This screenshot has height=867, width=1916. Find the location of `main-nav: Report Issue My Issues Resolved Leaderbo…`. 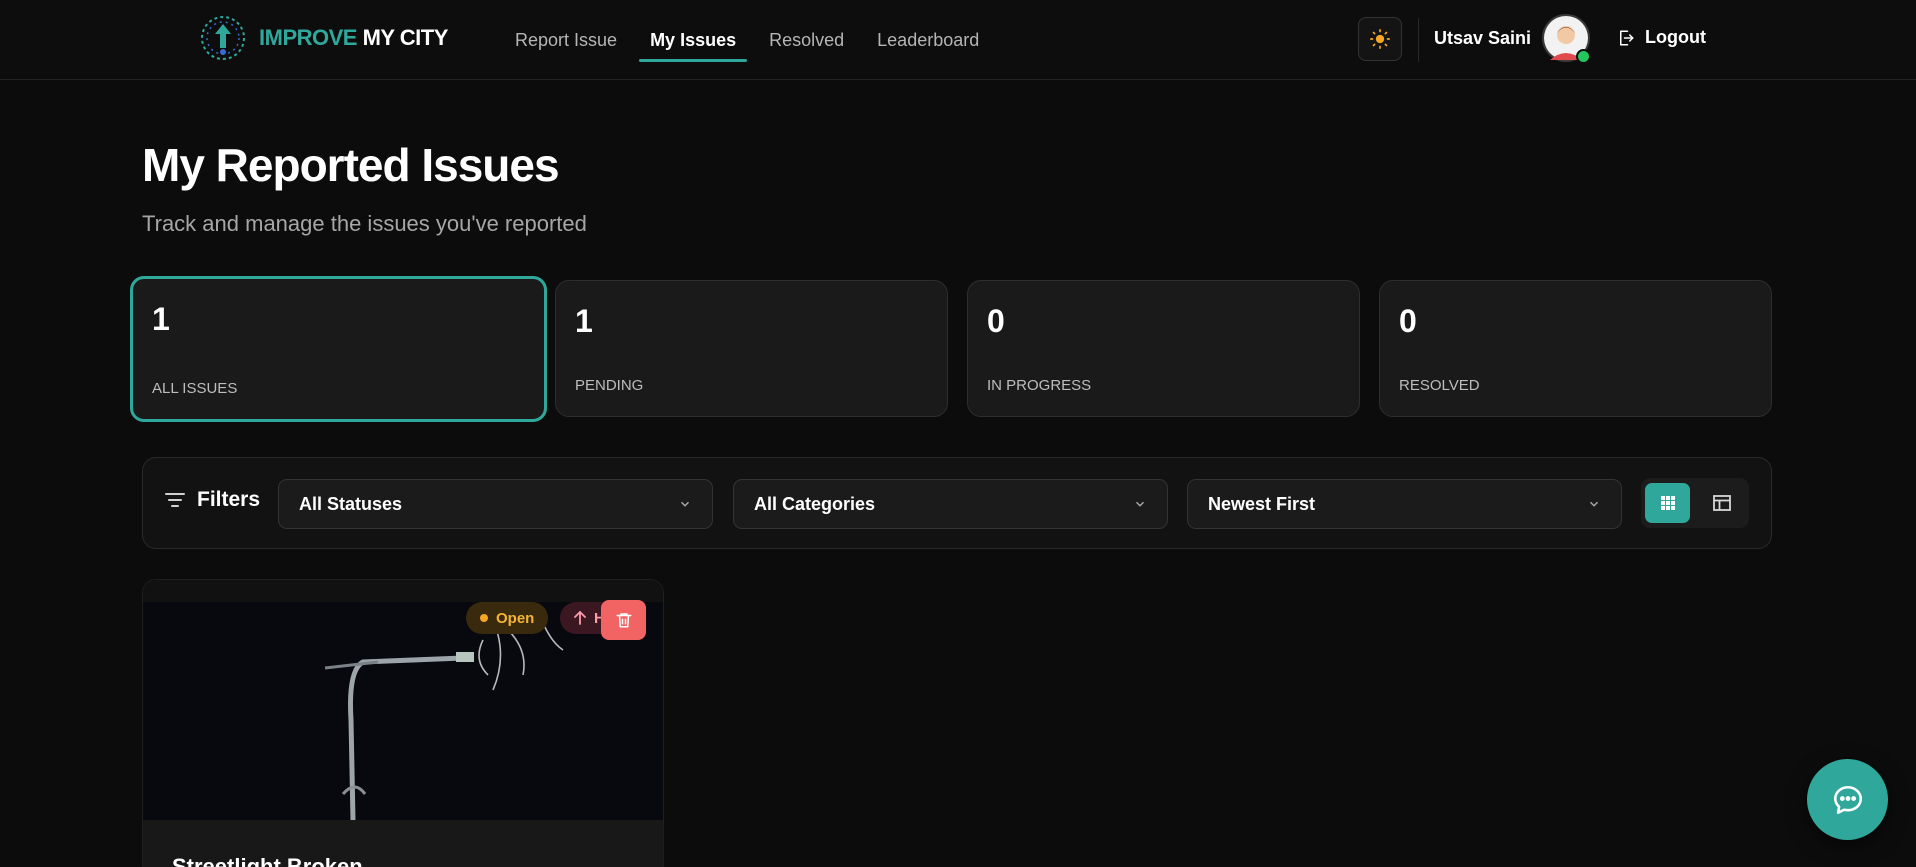

main-nav: Report Issue My Issues Resolved Leaderbo… is located at coordinates (752, 40).